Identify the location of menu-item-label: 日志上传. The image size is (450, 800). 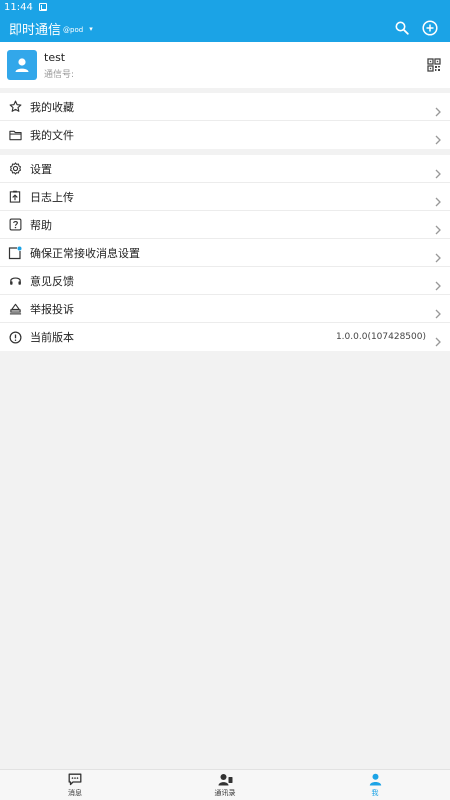
(52, 197).